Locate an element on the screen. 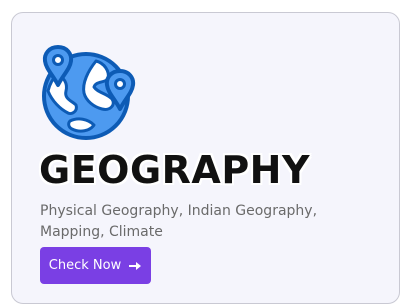 Image resolution: width=402 pixels, height=307 pixels. globe-with-location-pins-icon is located at coordinates (88, 92).